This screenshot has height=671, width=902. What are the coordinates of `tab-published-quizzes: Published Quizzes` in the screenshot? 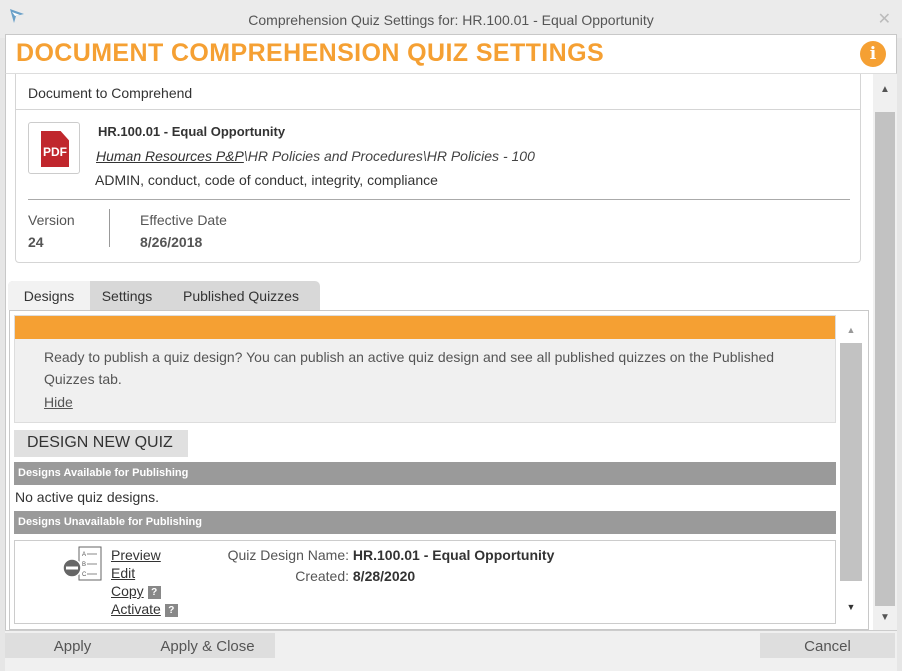 It's located at (241, 295).